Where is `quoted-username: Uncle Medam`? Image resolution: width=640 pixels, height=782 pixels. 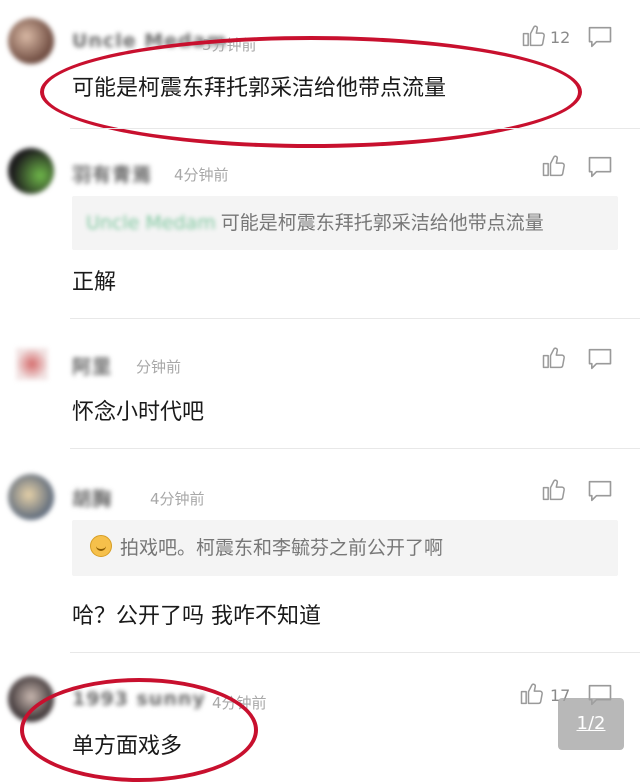 quoted-username: Uncle Medam is located at coordinates (151, 223).